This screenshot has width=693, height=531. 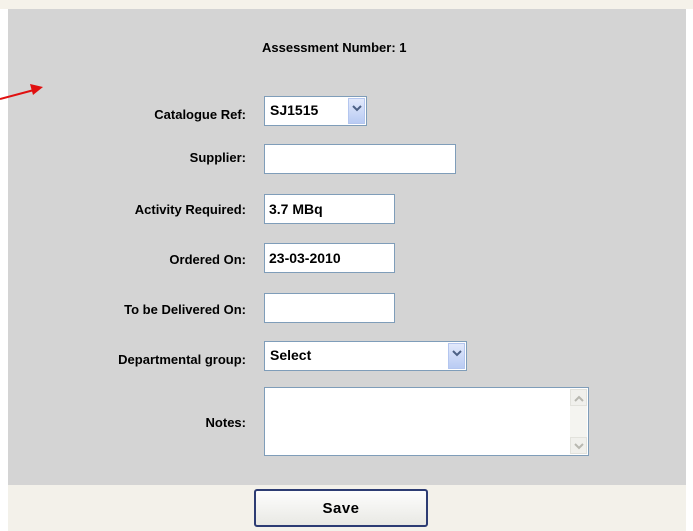 What do you see at coordinates (365, 356) in the screenshot?
I see `departmental-group-select: Select` at bounding box center [365, 356].